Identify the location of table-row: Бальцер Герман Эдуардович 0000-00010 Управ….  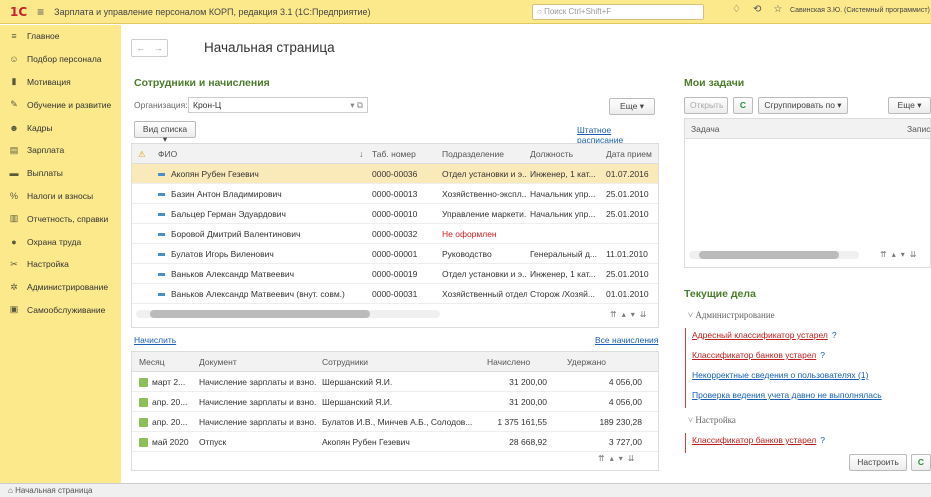
(395, 214).